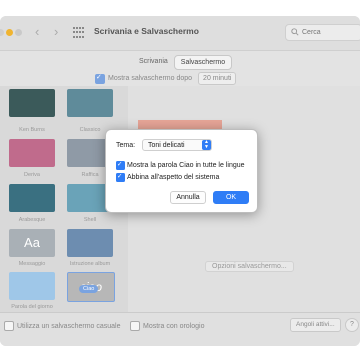  Describe the element at coordinates (32, 153) in the screenshot. I see `saver-thumb-deriva` at that location.